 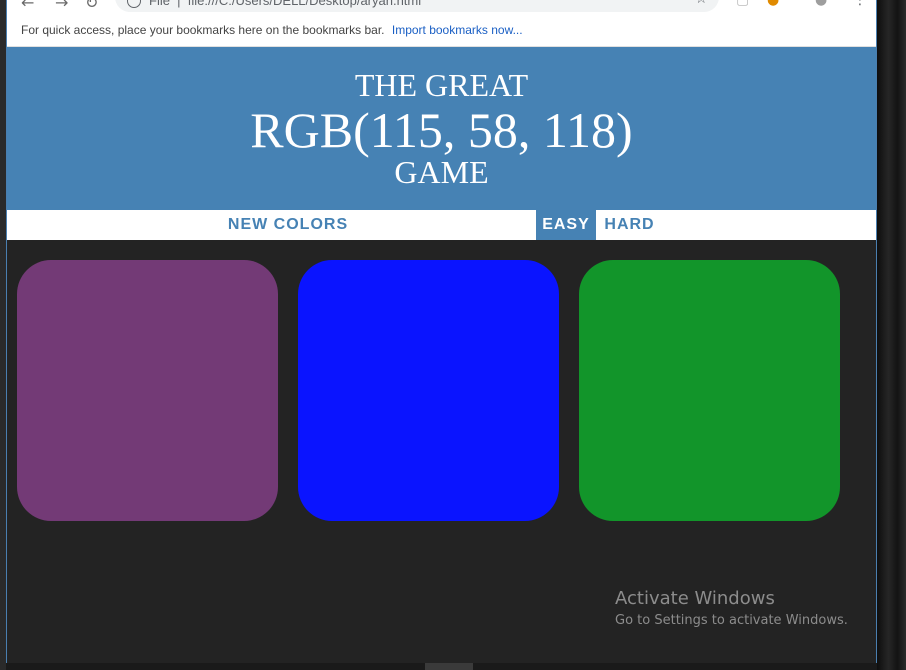 I want to click on title-line-1: THE GREAT, so click(x=441, y=85).